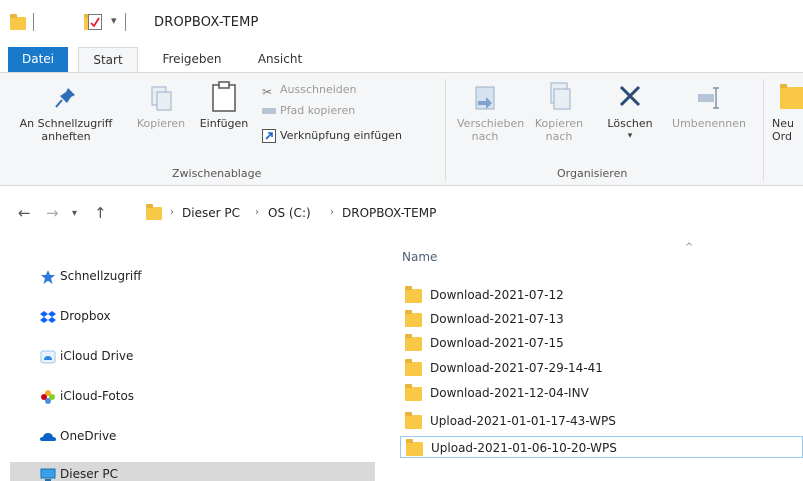 The height and width of the screenshot is (481, 803). Describe the element at coordinates (601, 393) in the screenshot. I see `file-row: Download-2021-12-04-INV` at that location.